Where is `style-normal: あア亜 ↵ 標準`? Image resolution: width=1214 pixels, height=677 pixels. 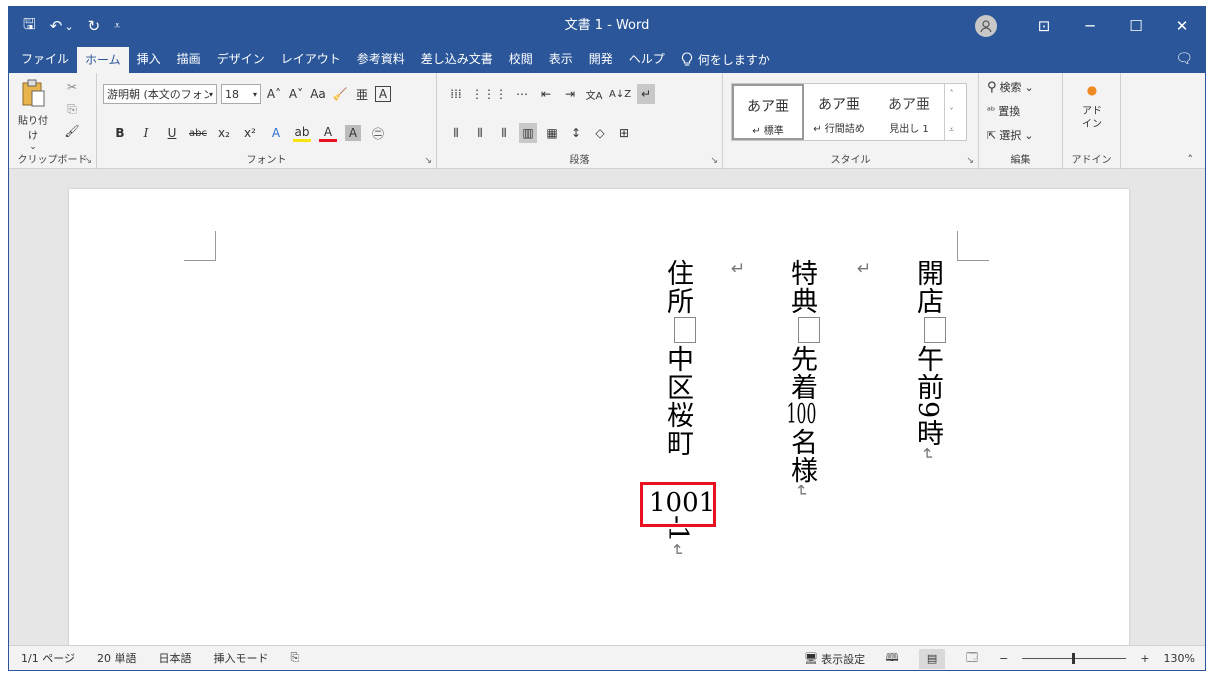
style-normal: あア亜 ↵ 標準 is located at coordinates (768, 112).